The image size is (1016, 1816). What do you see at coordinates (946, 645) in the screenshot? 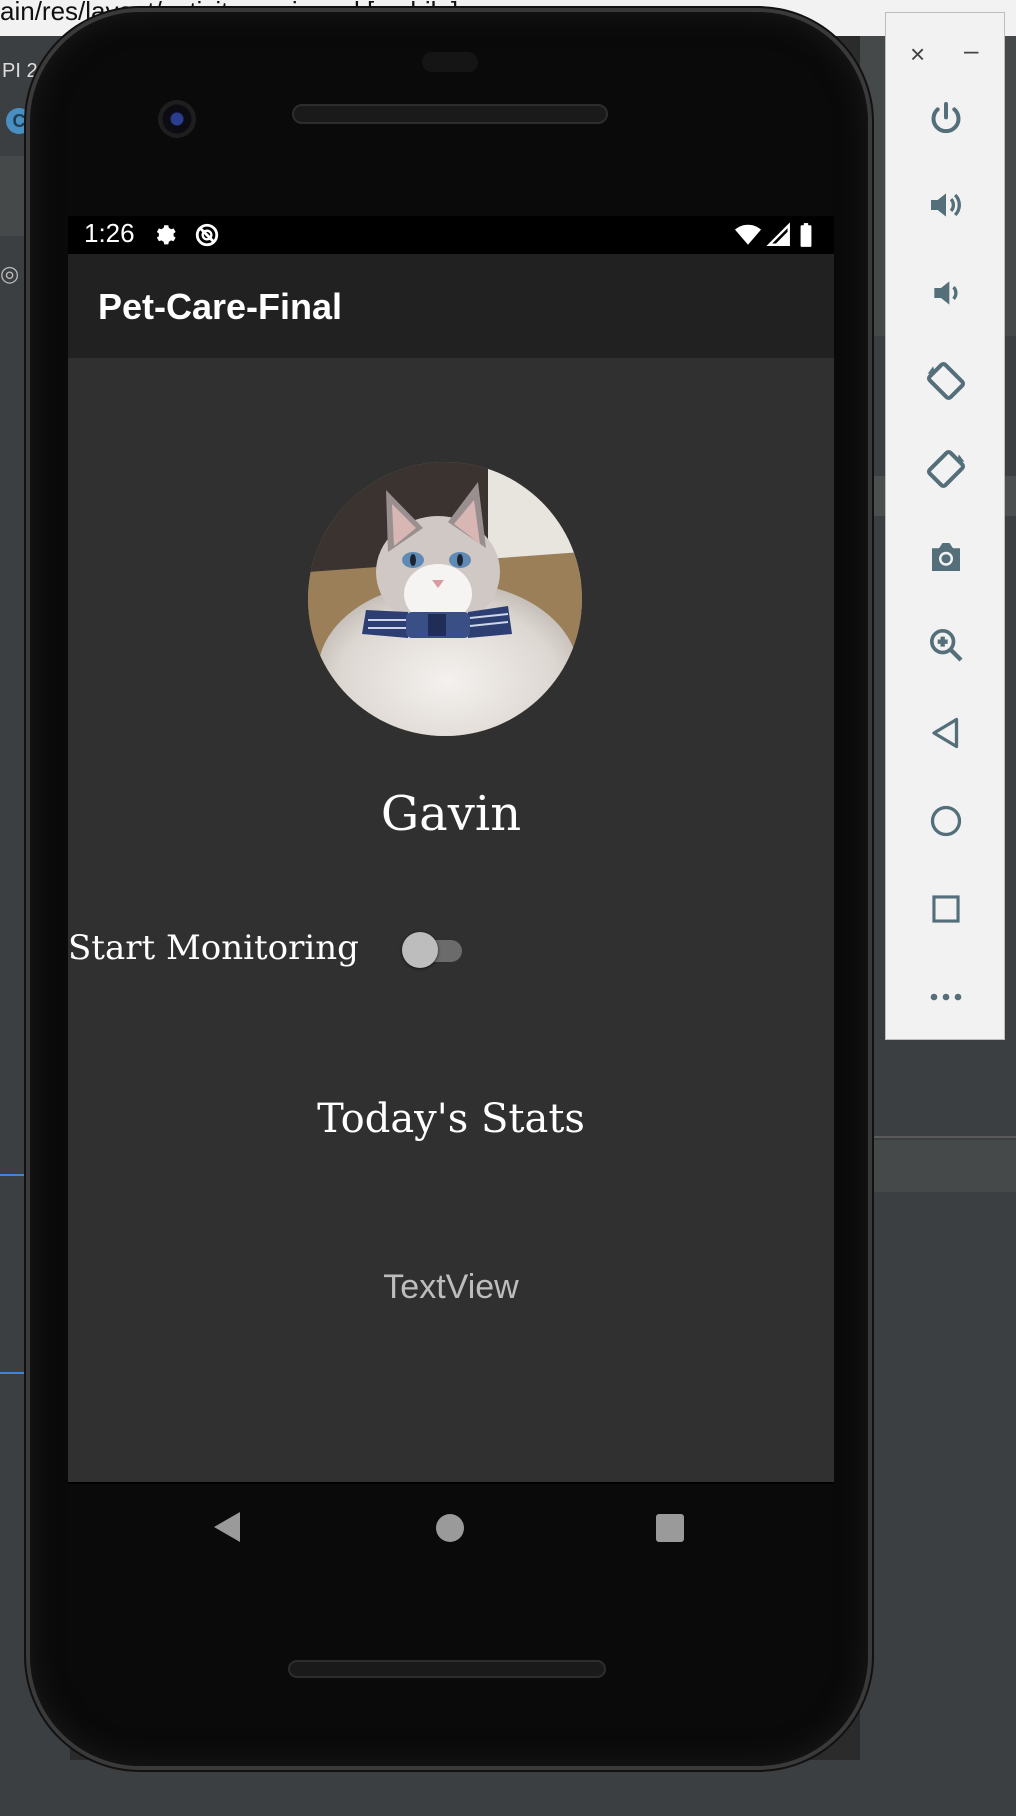
I see `zoom-icon` at bounding box center [946, 645].